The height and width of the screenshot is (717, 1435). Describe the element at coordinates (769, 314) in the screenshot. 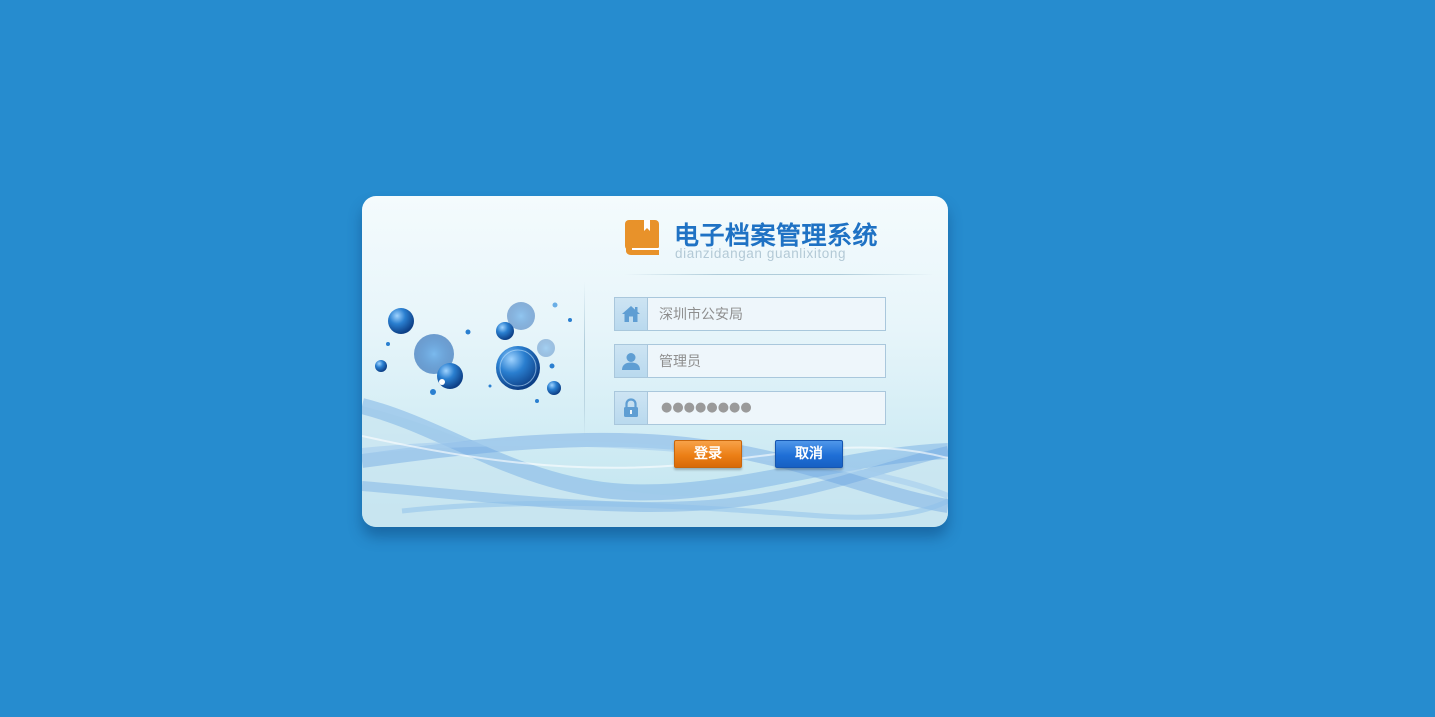

I see `unit-input` at that location.